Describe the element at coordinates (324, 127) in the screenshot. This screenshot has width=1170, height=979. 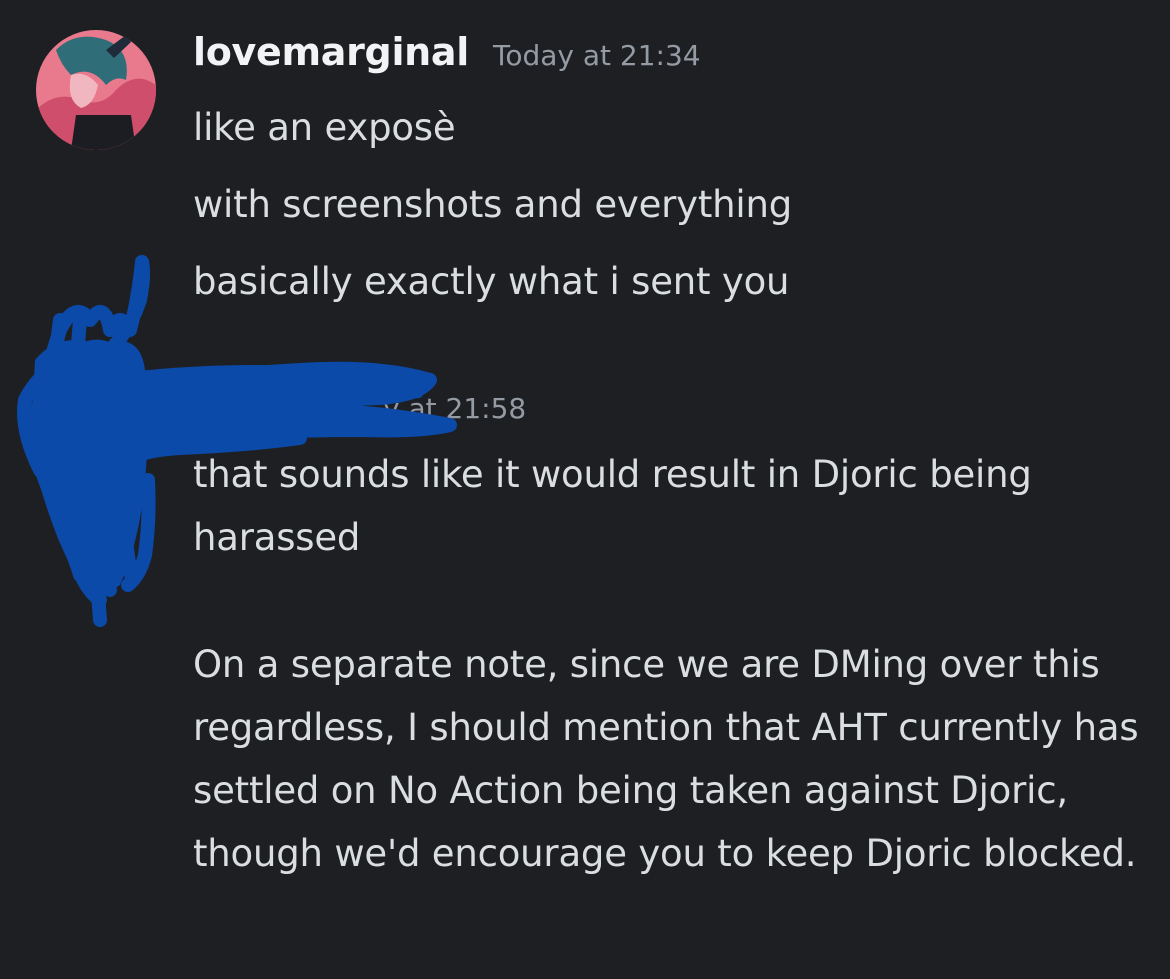
I see `message-line: like an exposè` at that location.